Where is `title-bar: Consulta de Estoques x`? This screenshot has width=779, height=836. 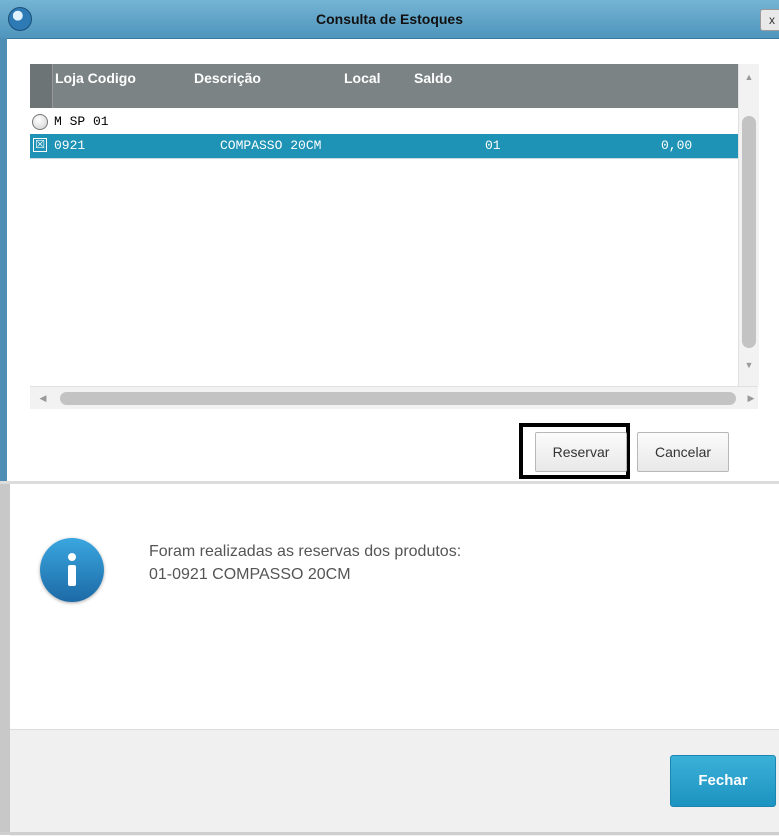
title-bar: Consulta de Estoques x is located at coordinates (389, 19).